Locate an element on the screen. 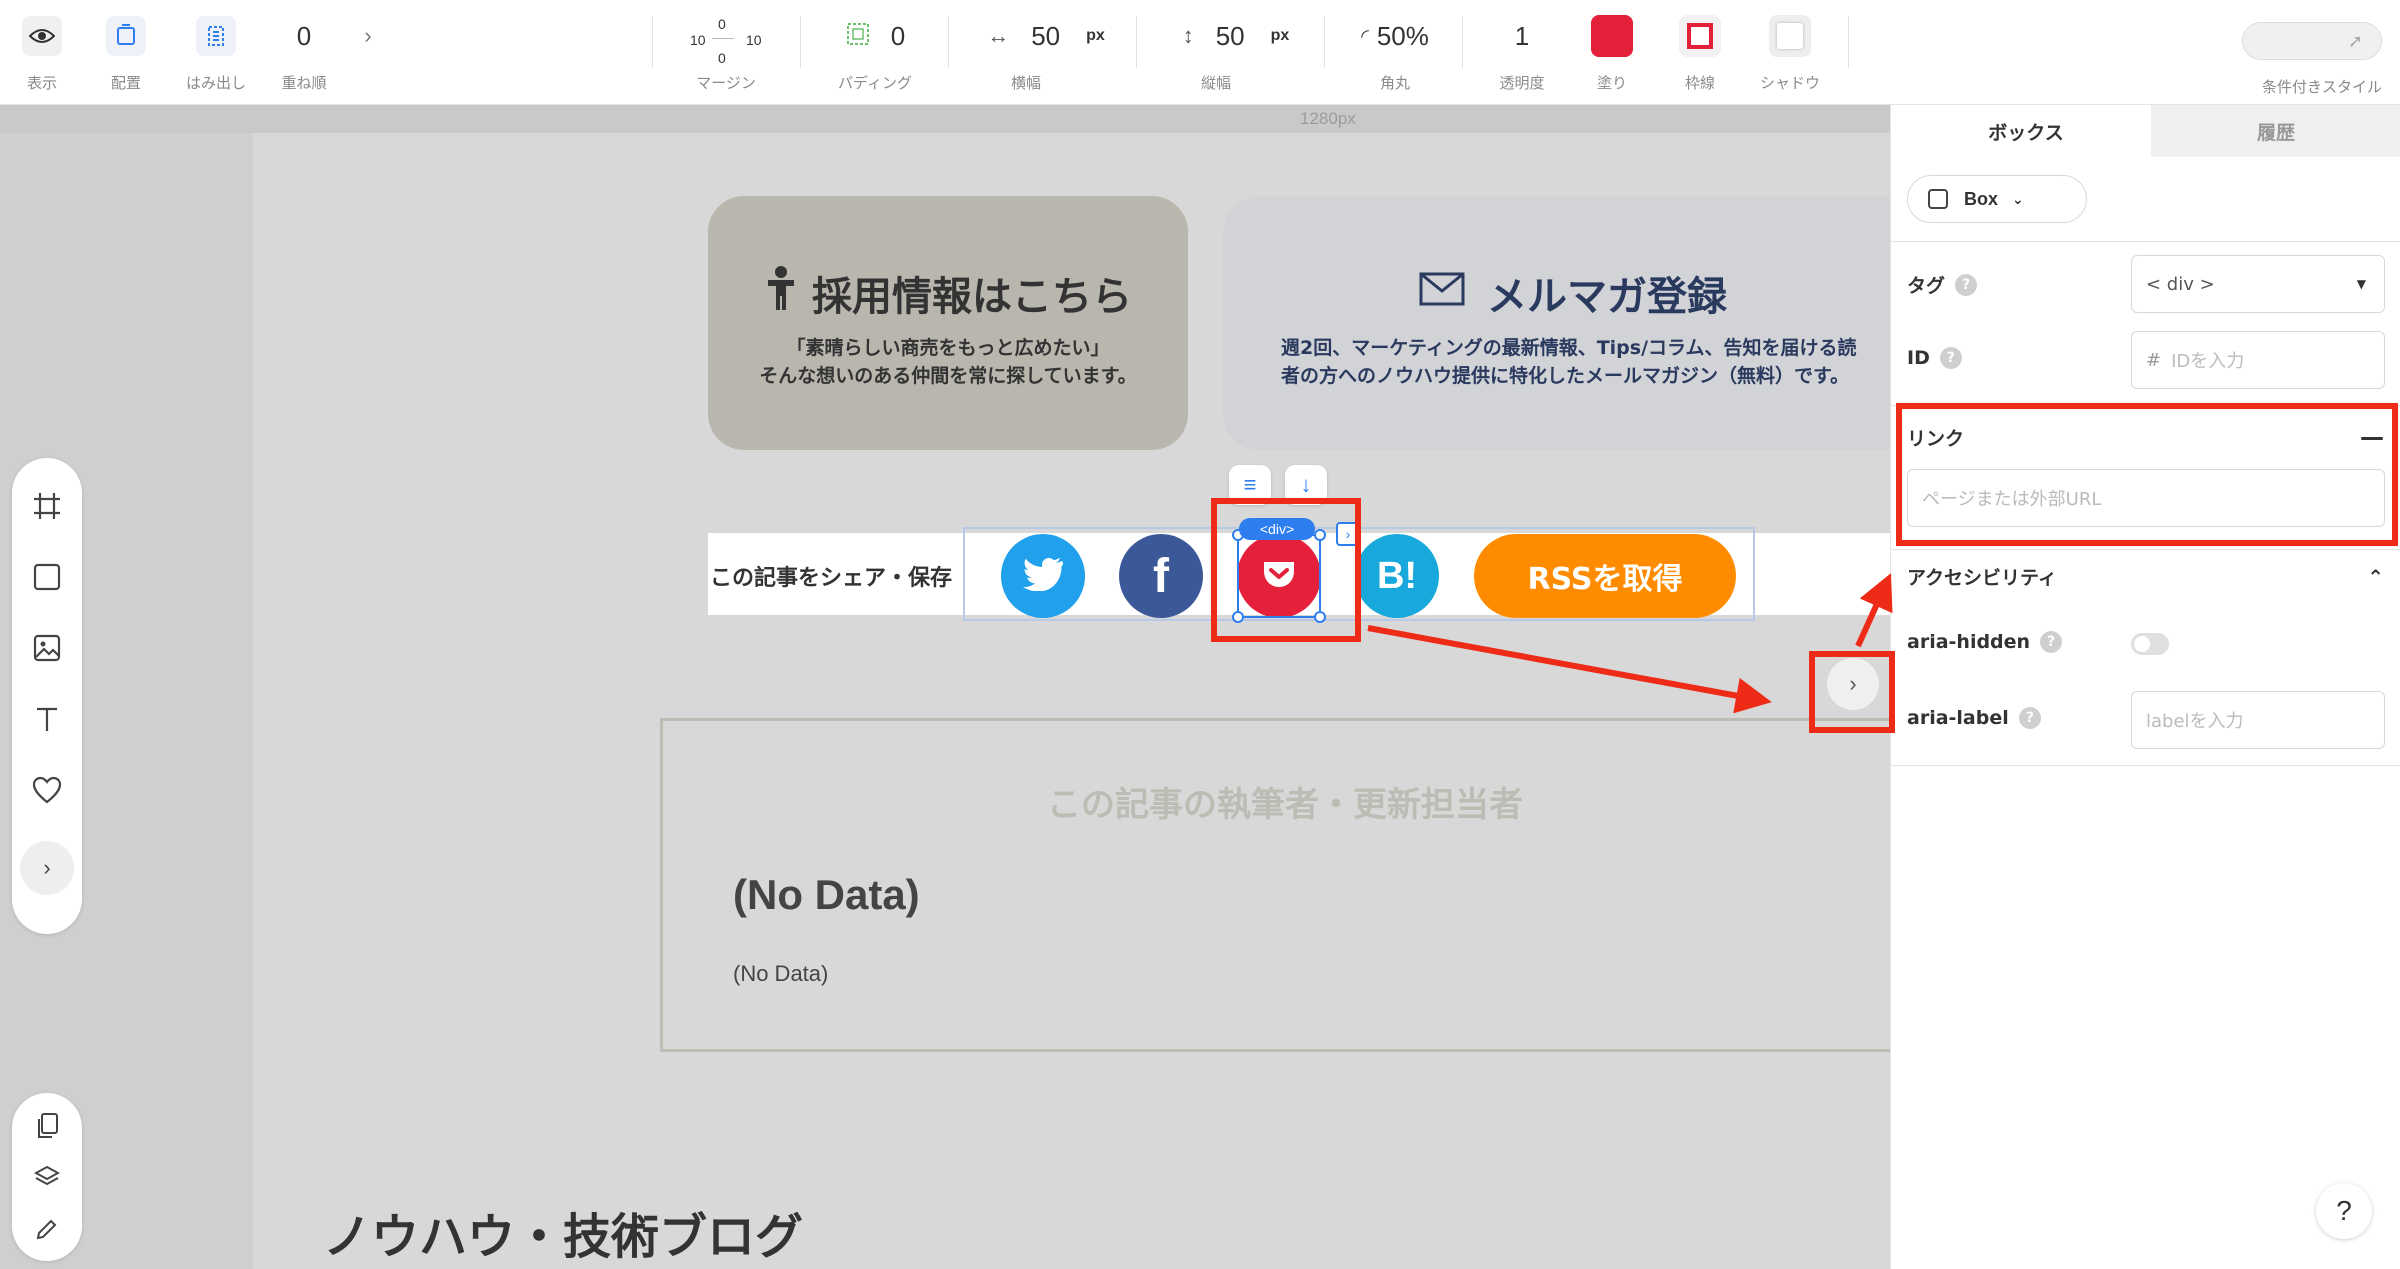 The image size is (2400, 1269). shadow-swatch is located at coordinates (1790, 36).